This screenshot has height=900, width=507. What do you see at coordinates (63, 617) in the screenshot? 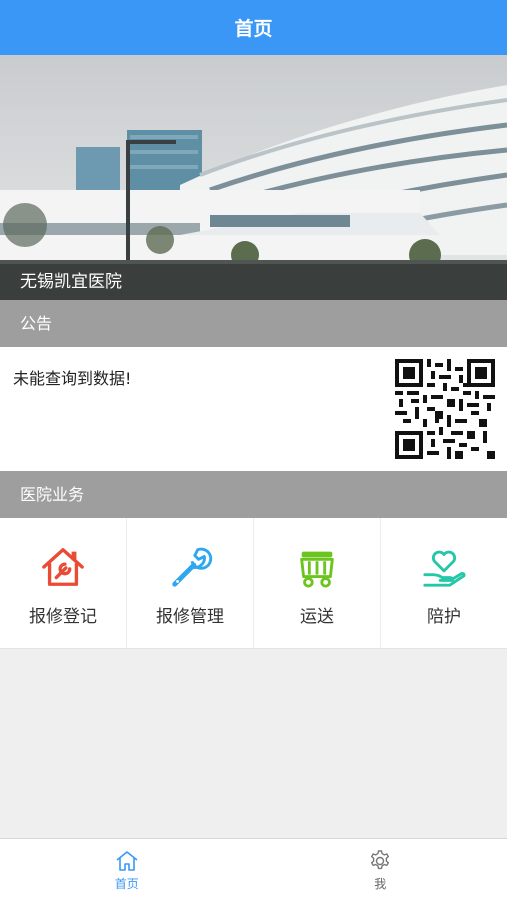
I see `service-label: 报修登记` at bounding box center [63, 617].